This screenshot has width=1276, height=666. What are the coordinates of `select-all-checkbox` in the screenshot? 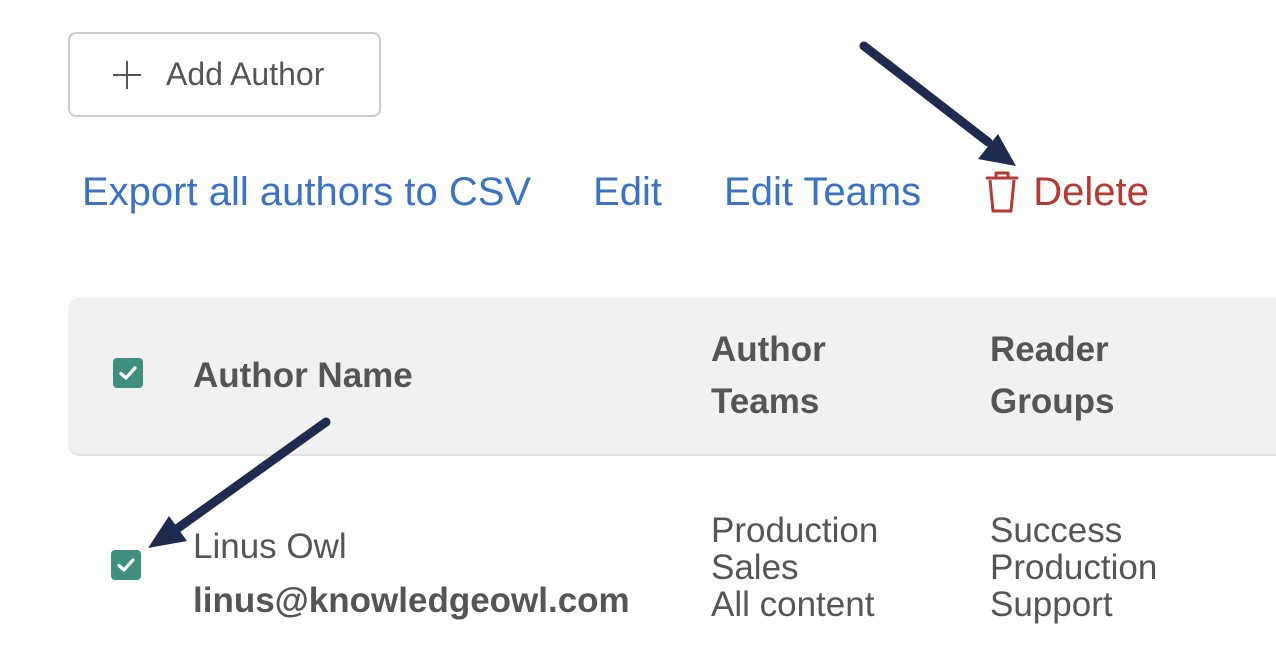 It's located at (128, 373).